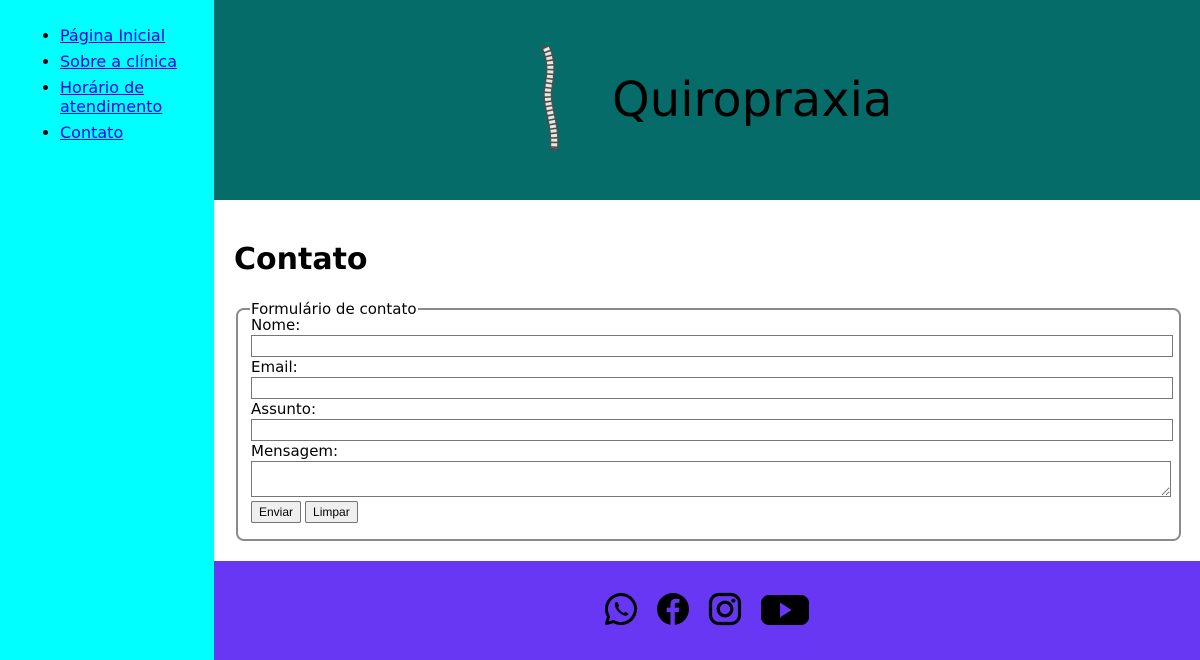  What do you see at coordinates (621, 609) in the screenshot?
I see `whatsapp-icon` at bounding box center [621, 609].